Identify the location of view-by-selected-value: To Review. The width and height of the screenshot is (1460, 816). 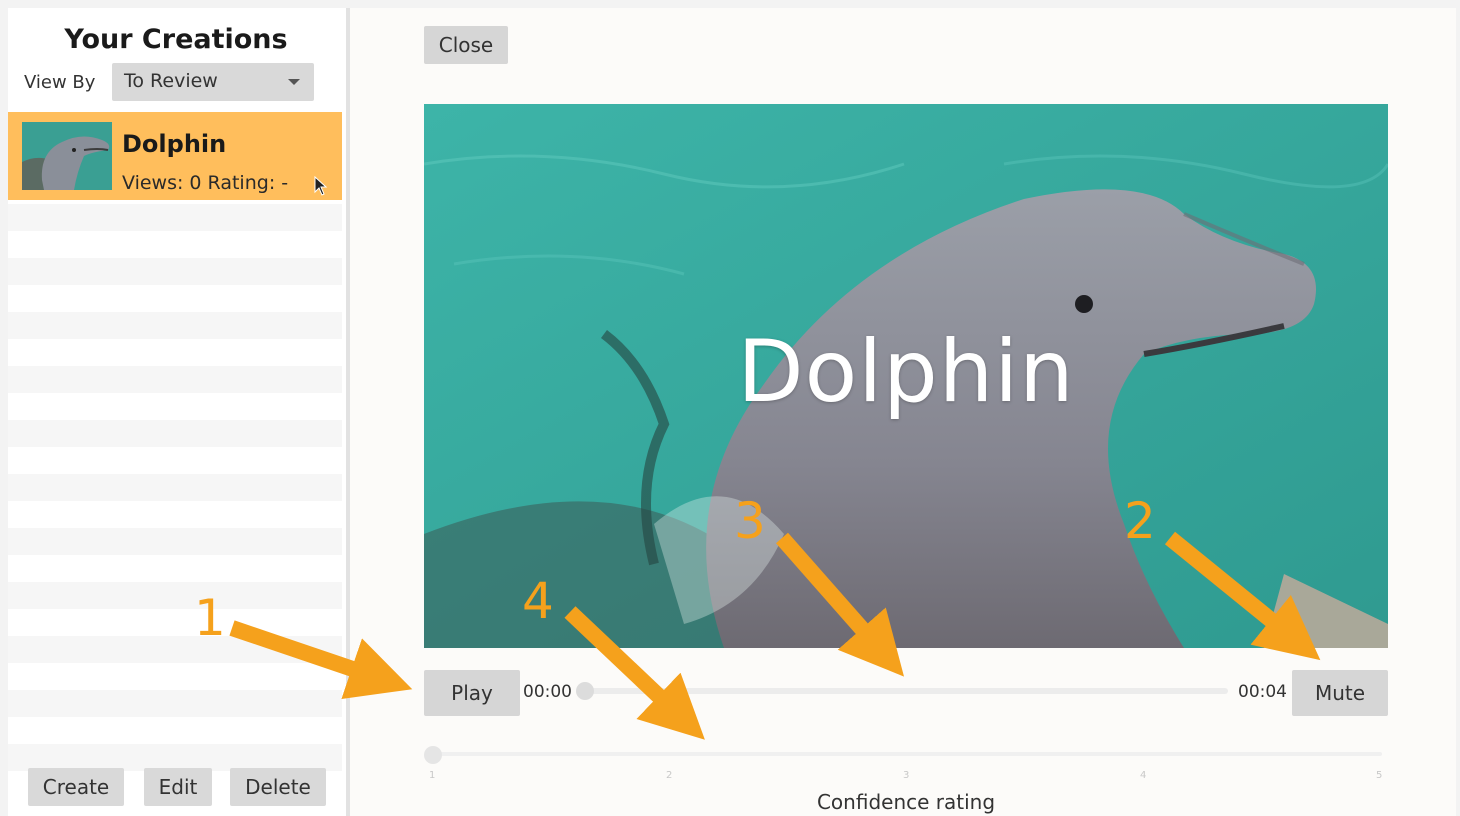
(171, 81).